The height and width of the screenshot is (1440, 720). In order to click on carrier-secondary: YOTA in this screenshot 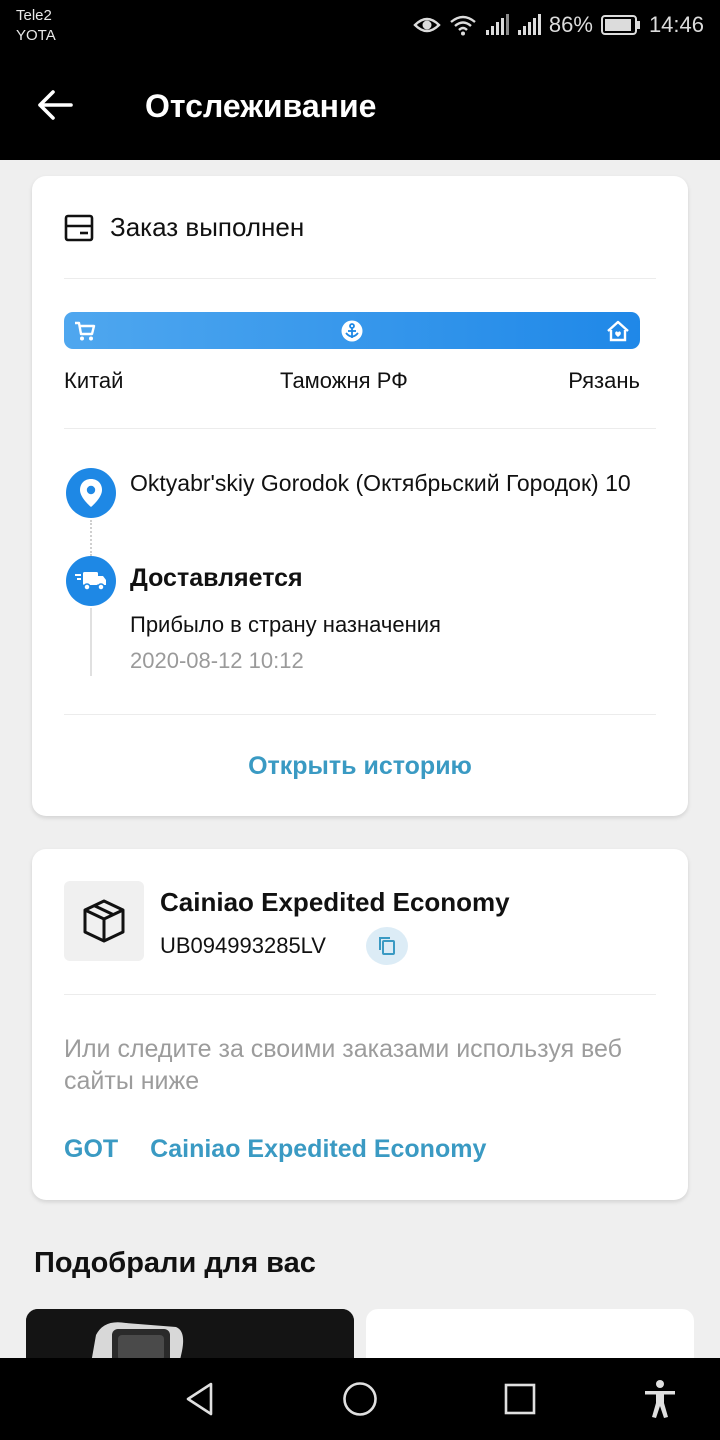, I will do `click(36, 35)`.